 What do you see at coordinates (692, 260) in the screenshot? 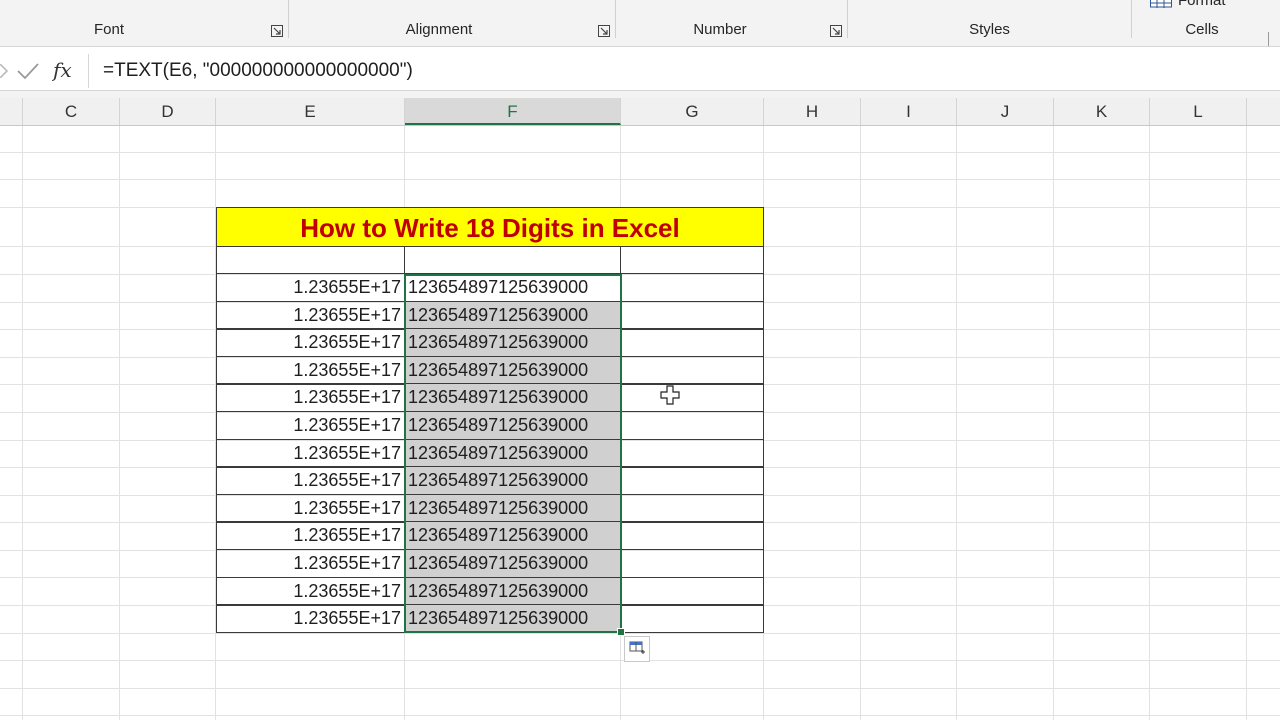
I see `header-cell-g` at bounding box center [692, 260].